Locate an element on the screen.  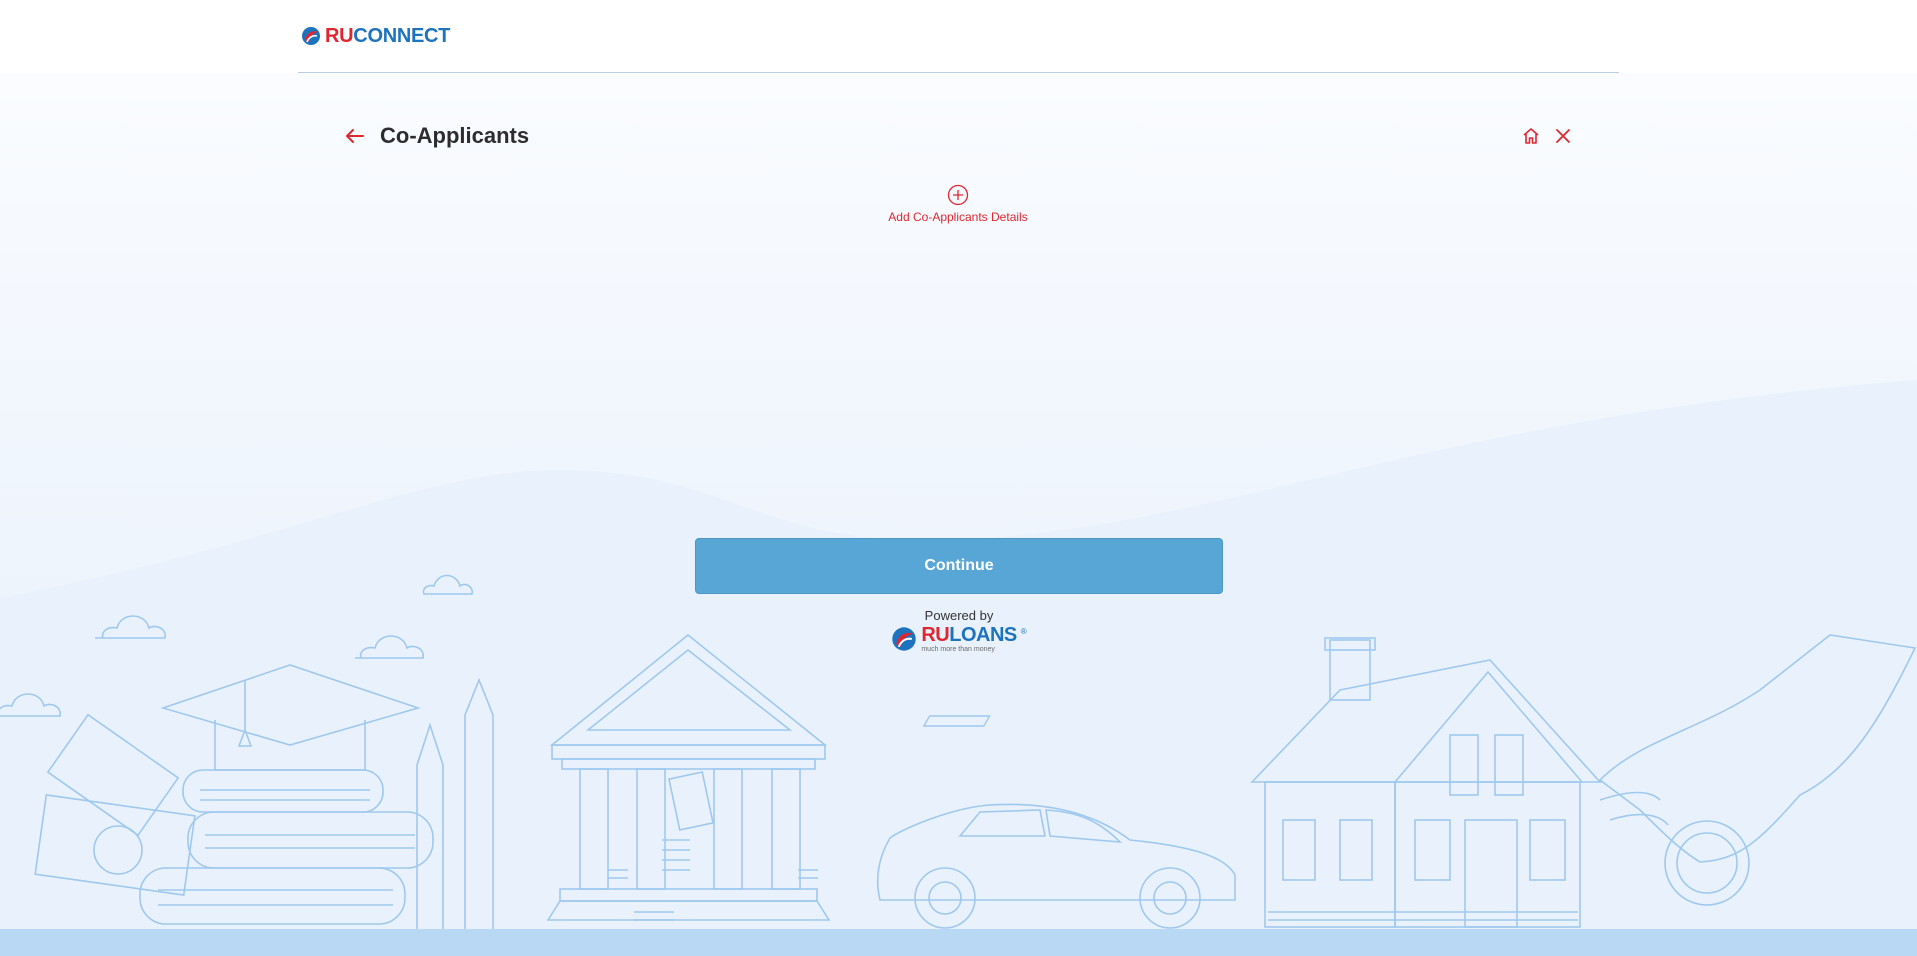
close-button is located at coordinates (1563, 136).